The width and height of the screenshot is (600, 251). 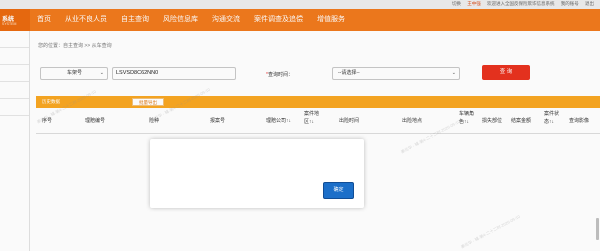 I want to click on scrollbar-thumb, so click(x=597, y=229).